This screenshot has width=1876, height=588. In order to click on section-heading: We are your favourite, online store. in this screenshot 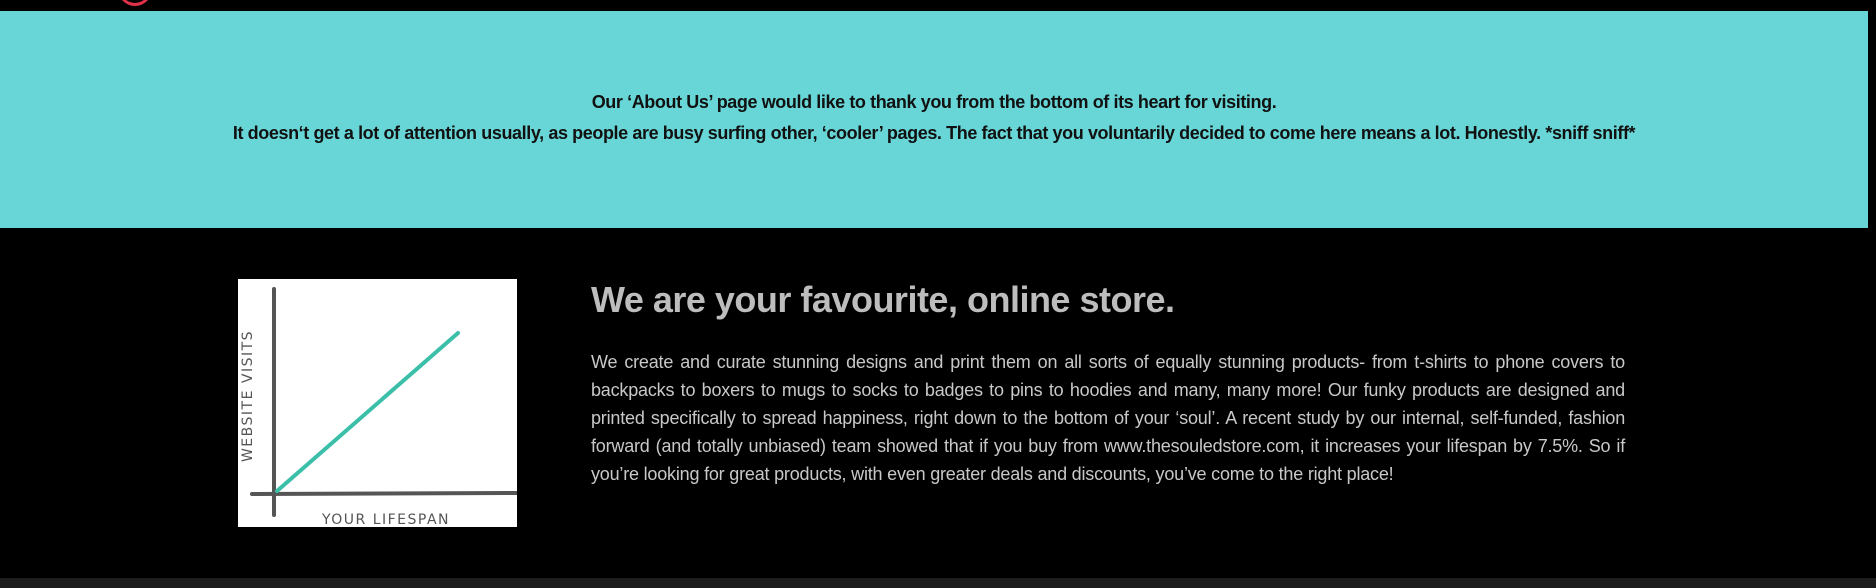, I will do `click(883, 299)`.